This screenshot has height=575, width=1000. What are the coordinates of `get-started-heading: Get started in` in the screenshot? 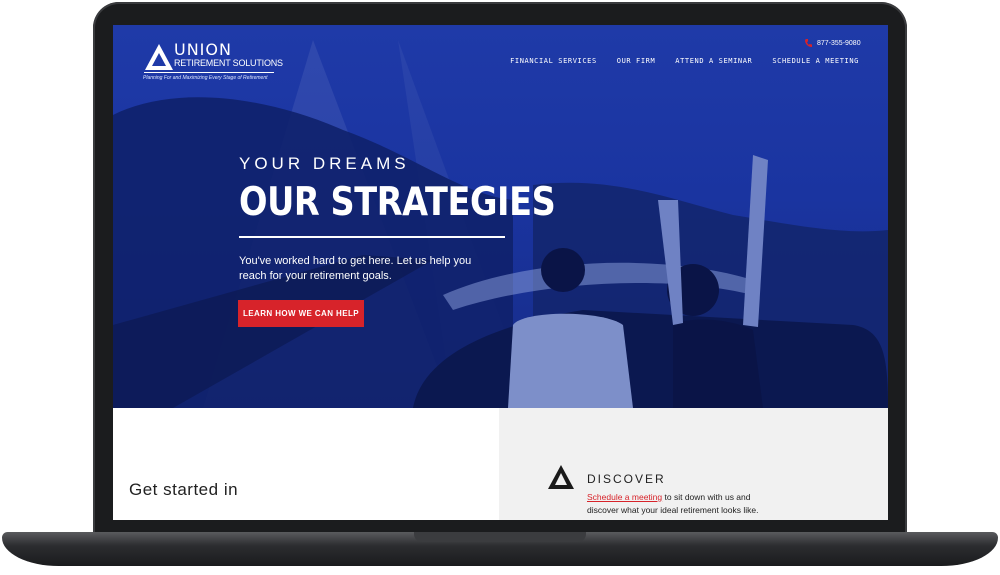 It's located at (184, 489).